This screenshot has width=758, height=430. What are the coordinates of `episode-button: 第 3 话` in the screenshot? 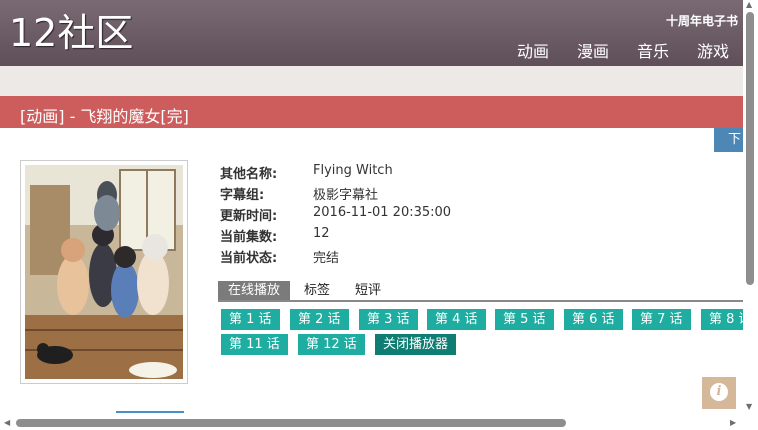 It's located at (388, 319).